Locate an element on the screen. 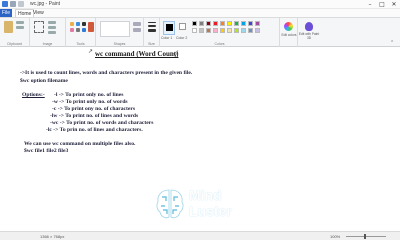  option-line: -c -> To print ony no. of characters is located at coordinates (94, 109).